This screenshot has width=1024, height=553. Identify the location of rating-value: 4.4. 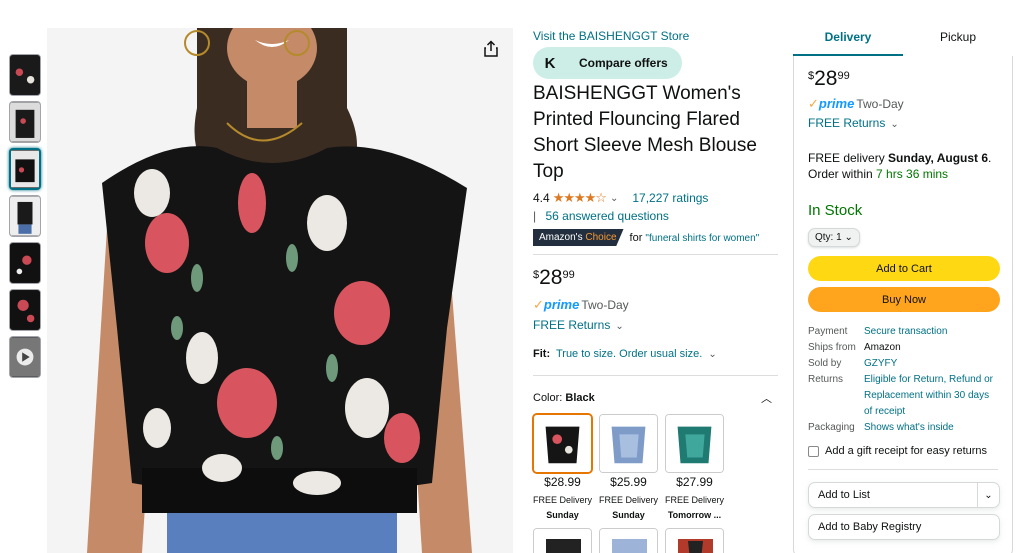
(541, 198).